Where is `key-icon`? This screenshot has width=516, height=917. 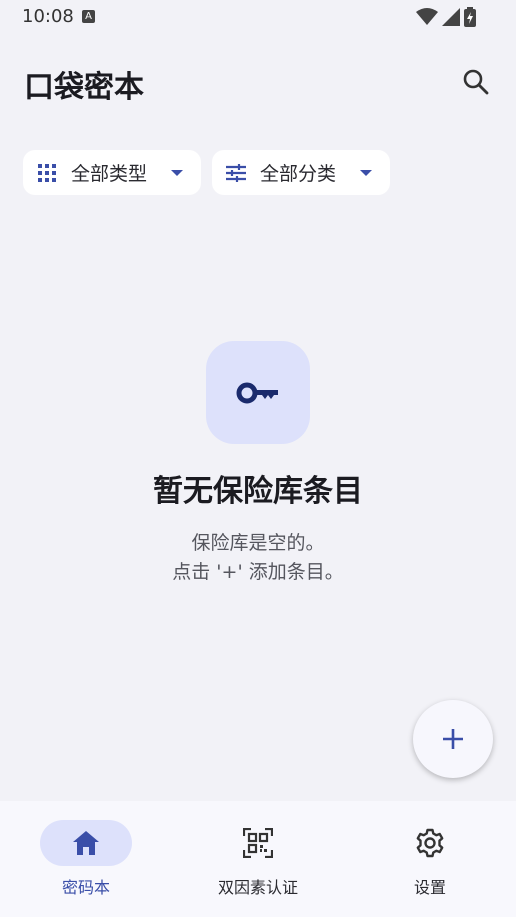
key-icon is located at coordinates (257, 392).